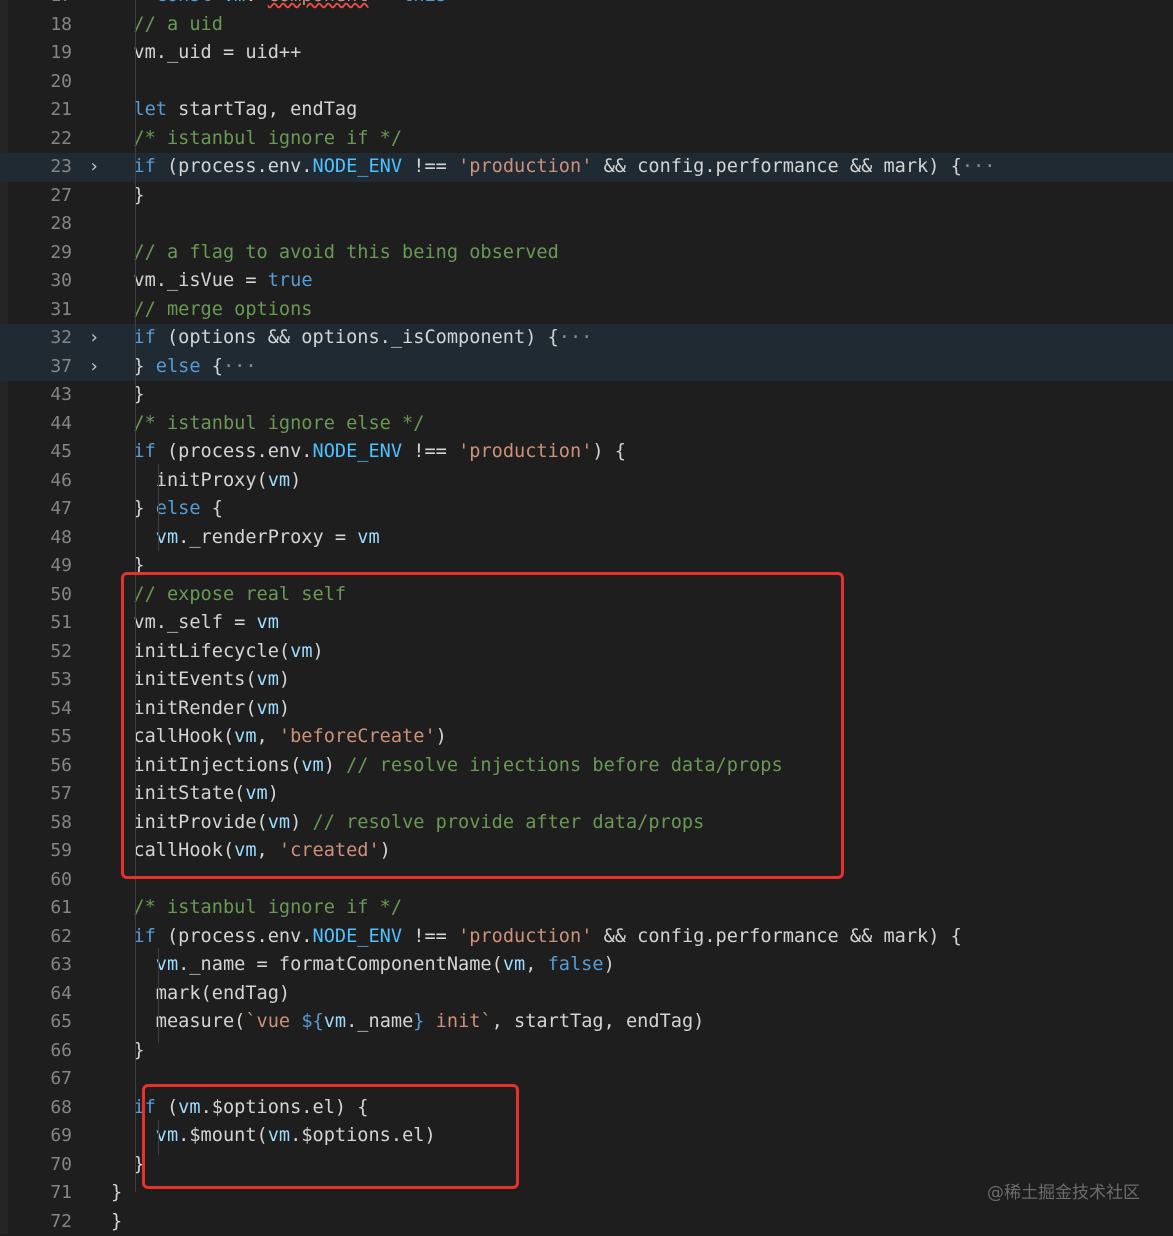 The width and height of the screenshot is (1173, 1236). Describe the element at coordinates (642, 253) in the screenshot. I see `code-text: // a flag to avoid this being observed` at that location.